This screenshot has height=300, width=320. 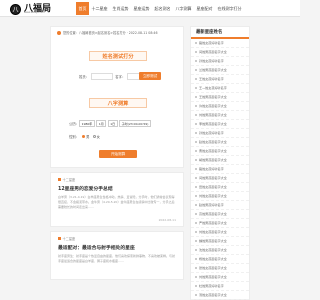 I want to click on sidebar-link: 高姓男孩起名字大全, so click(x=220, y=214).